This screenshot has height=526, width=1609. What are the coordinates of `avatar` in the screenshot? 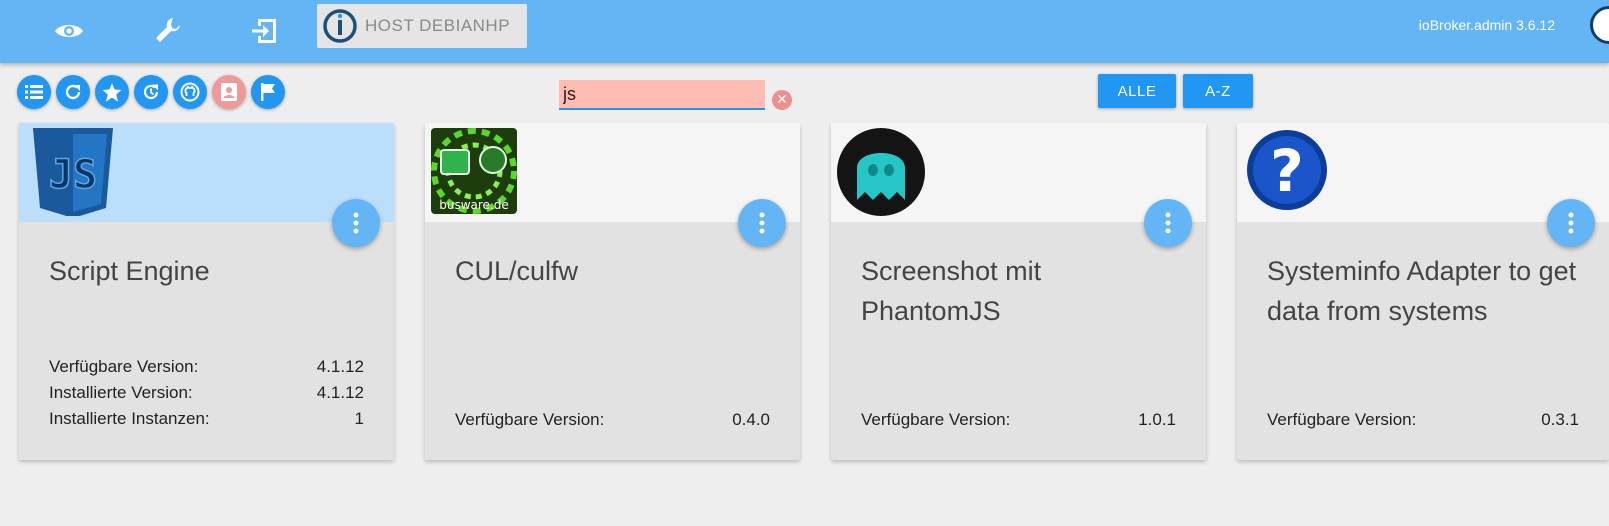 It's located at (1599, 25).